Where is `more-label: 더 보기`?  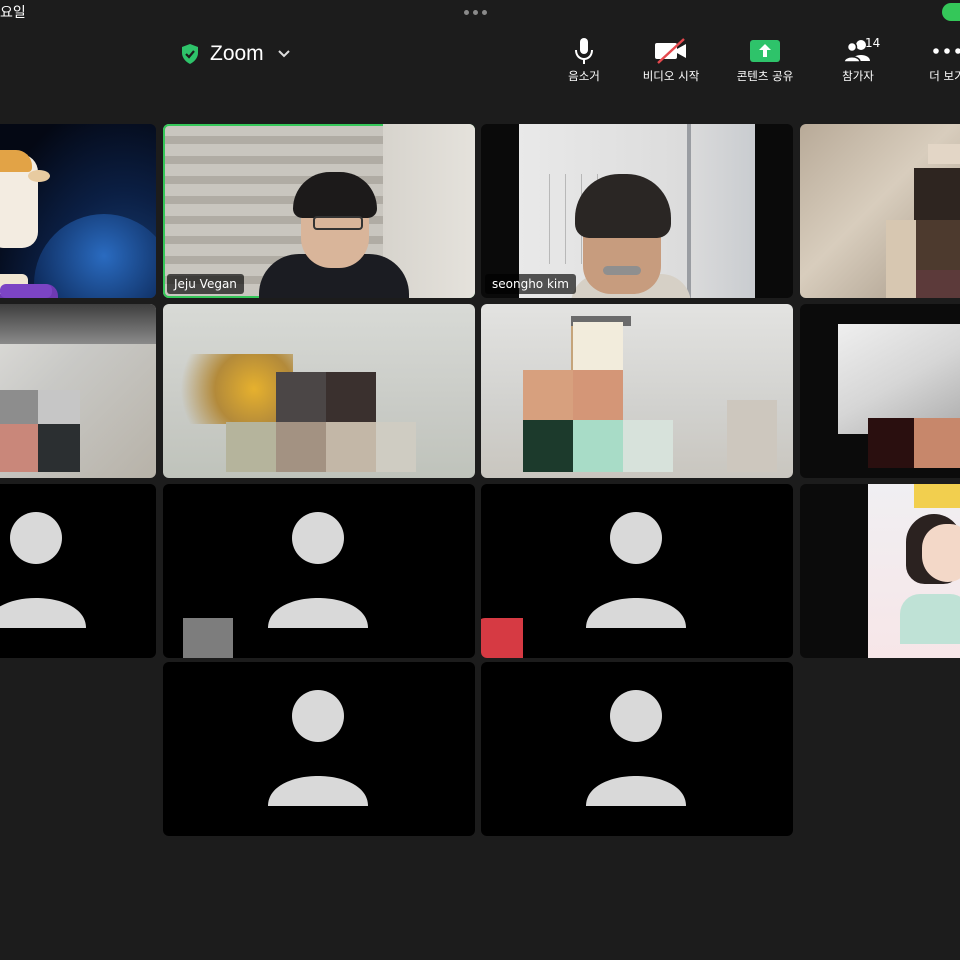
more-label: 더 보기 is located at coordinates (944, 76).